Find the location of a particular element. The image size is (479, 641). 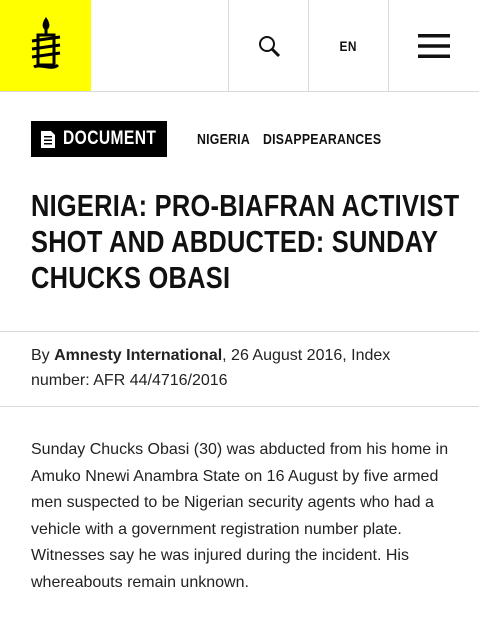

document-badge: DOCUMENT is located at coordinates (99, 139).